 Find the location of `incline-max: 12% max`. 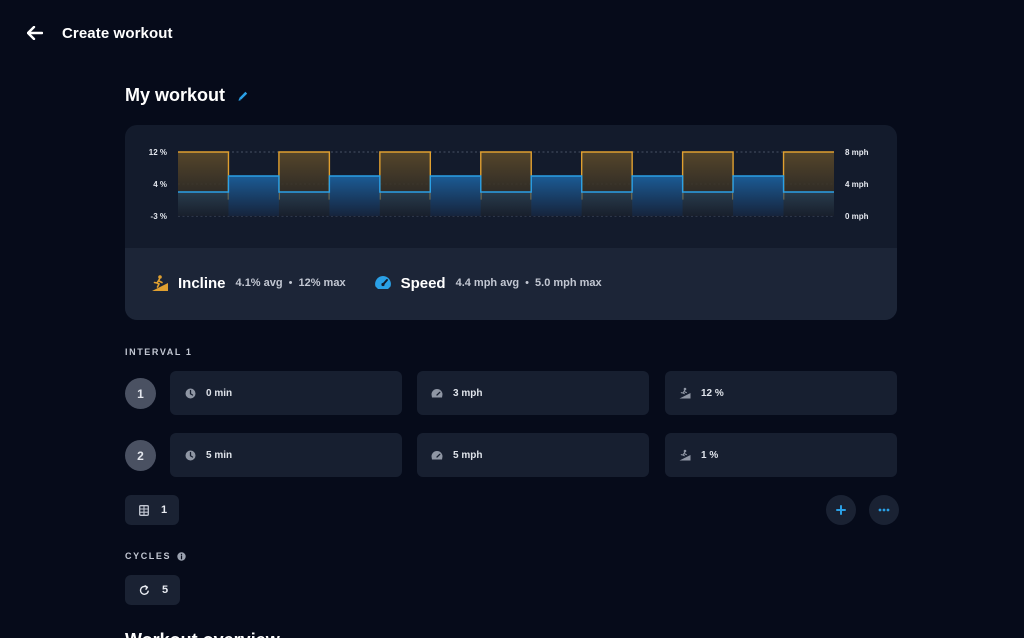

incline-max: 12% max is located at coordinates (322, 283).